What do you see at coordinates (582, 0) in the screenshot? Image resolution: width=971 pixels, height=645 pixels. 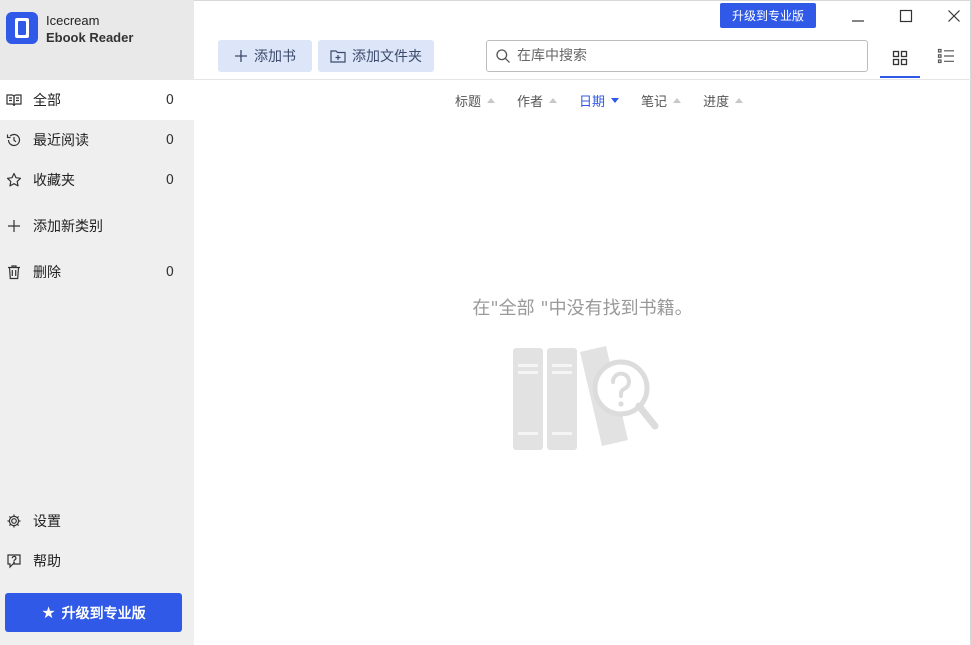 I see `window-frame-top` at bounding box center [582, 0].